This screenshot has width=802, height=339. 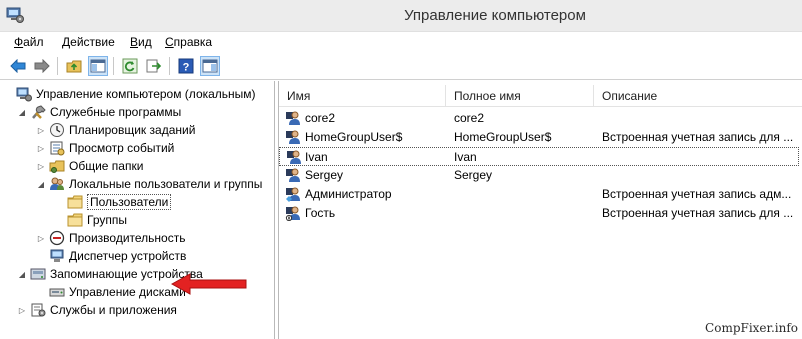 What do you see at coordinates (354, 137) in the screenshot?
I see `user-name: HomeGroupUser$` at bounding box center [354, 137].